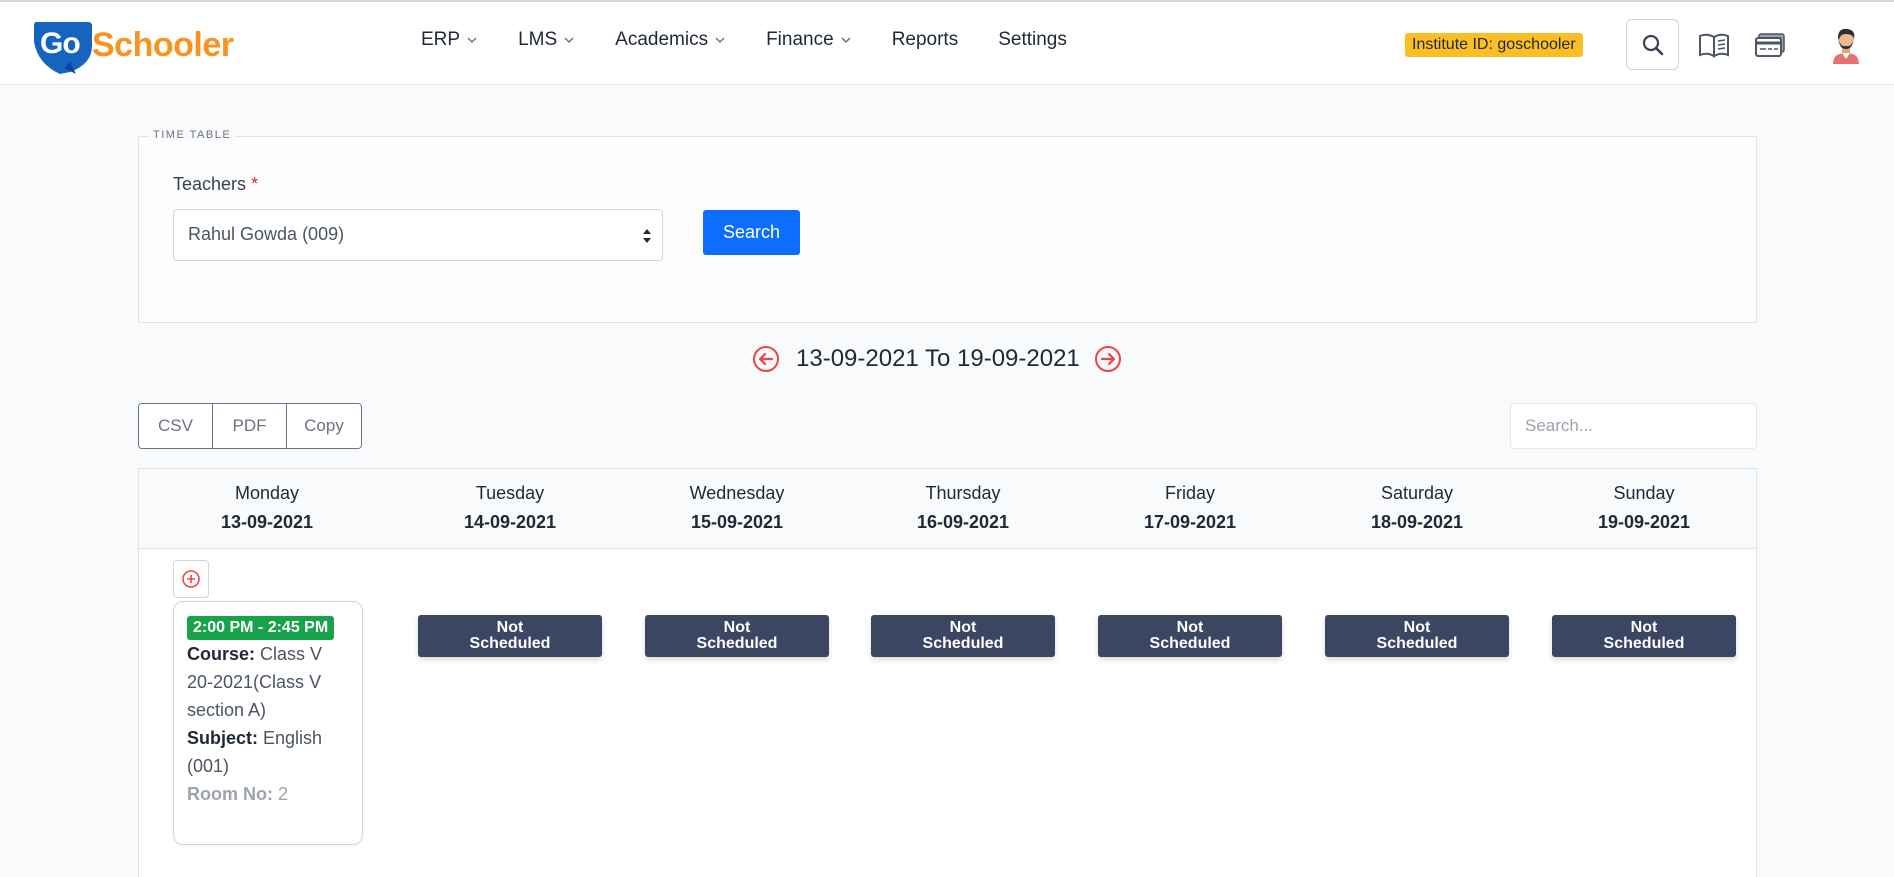 Image resolution: width=1894 pixels, height=877 pixels. Describe the element at coordinates (1714, 45) in the screenshot. I see `book-icon` at that location.